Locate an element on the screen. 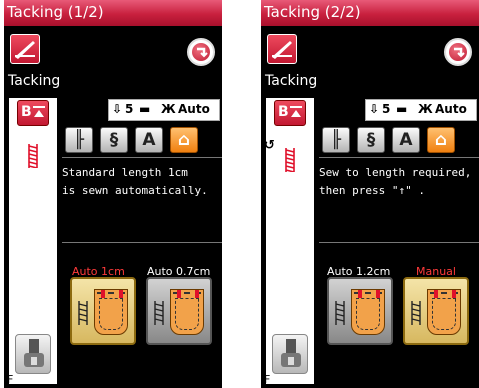 This screenshot has width=479, height=388. option-auto-0-7cm-button is located at coordinates (179, 311).